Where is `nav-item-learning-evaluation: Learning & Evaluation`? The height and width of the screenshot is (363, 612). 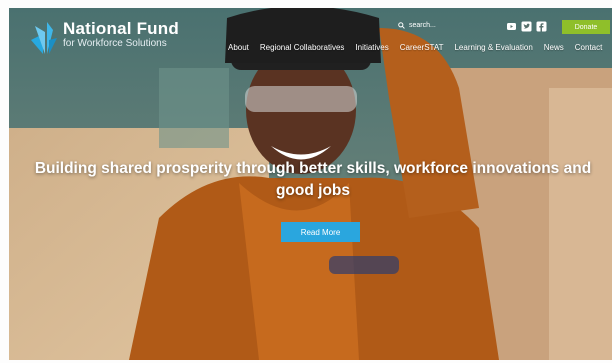 nav-item-learning-evaluation: Learning & Evaluation is located at coordinates (493, 47).